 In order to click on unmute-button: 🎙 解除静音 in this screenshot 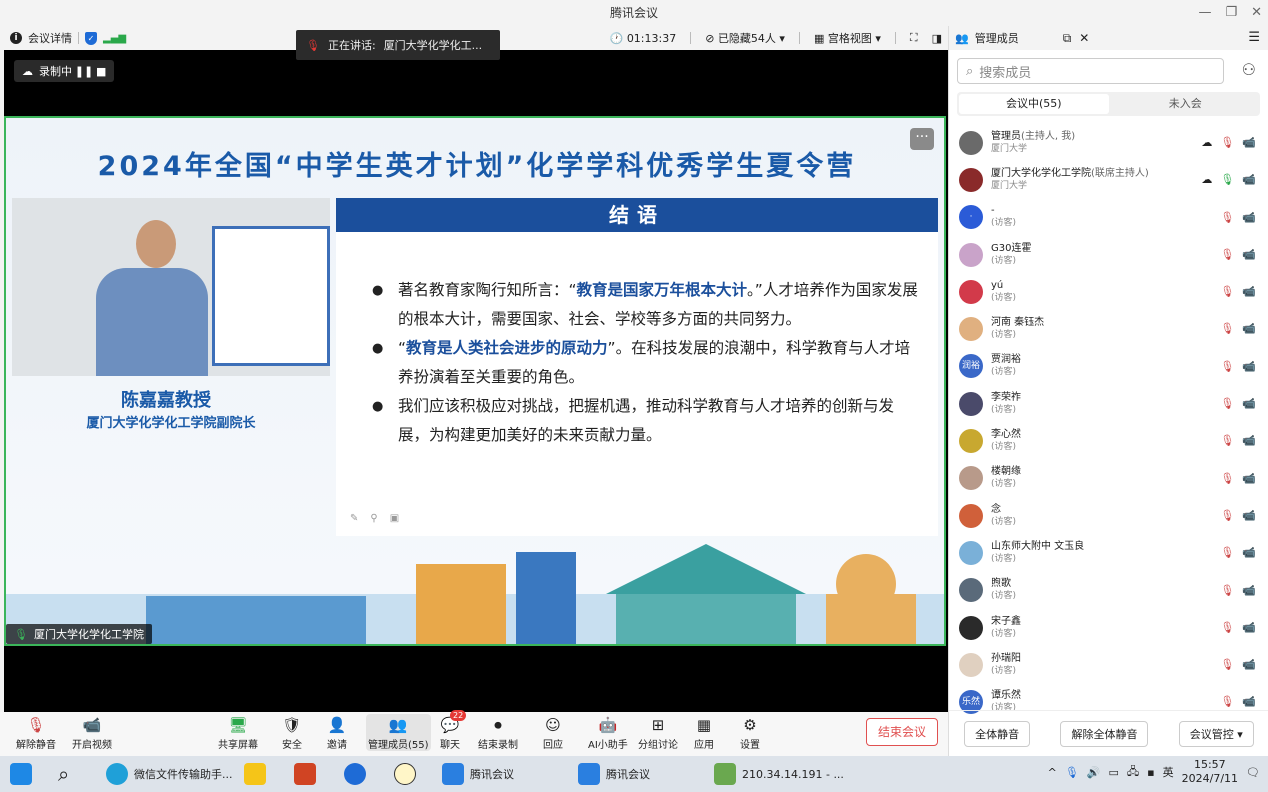, I will do `click(36, 732)`.